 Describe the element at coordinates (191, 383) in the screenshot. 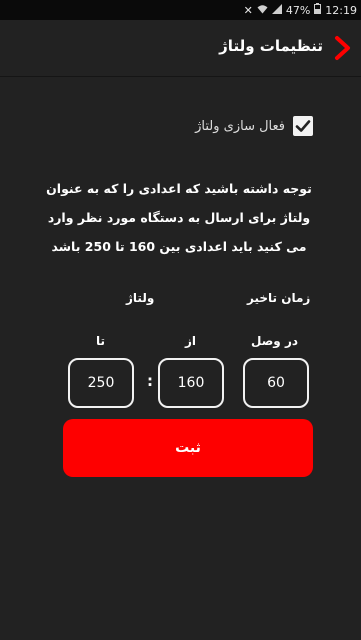

I see `voltage-from-input: 160` at that location.